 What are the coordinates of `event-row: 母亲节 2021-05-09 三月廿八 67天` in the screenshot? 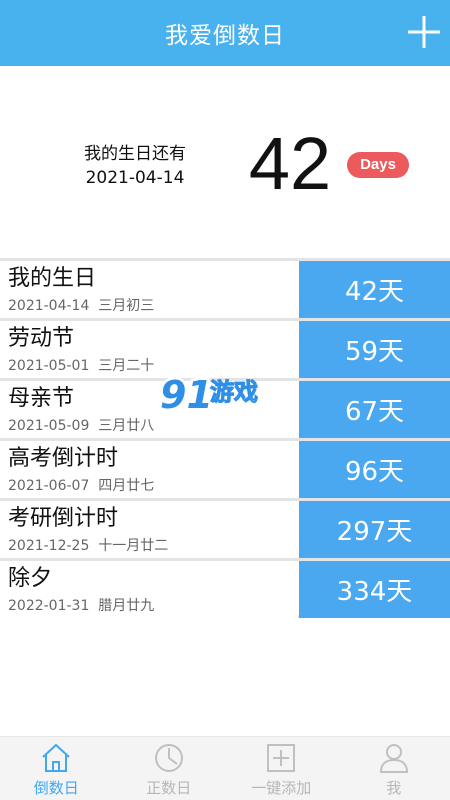 It's located at (225, 408).